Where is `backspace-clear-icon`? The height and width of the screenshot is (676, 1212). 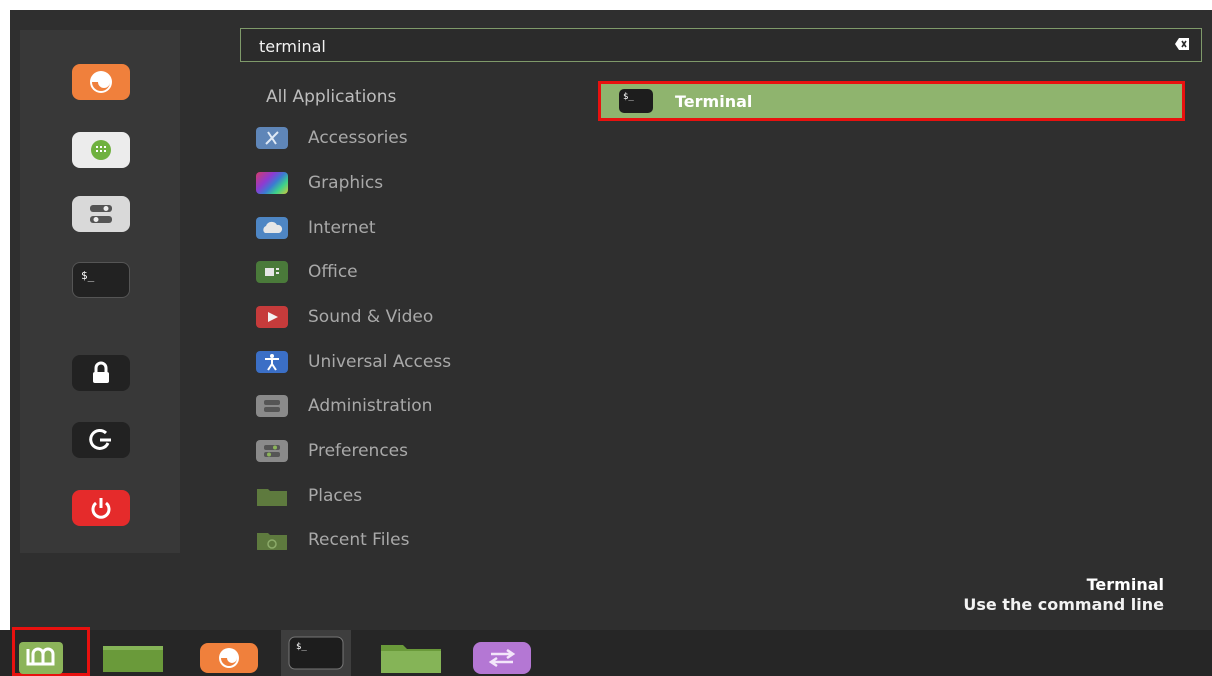 backspace-clear-icon is located at coordinates (1182, 44).